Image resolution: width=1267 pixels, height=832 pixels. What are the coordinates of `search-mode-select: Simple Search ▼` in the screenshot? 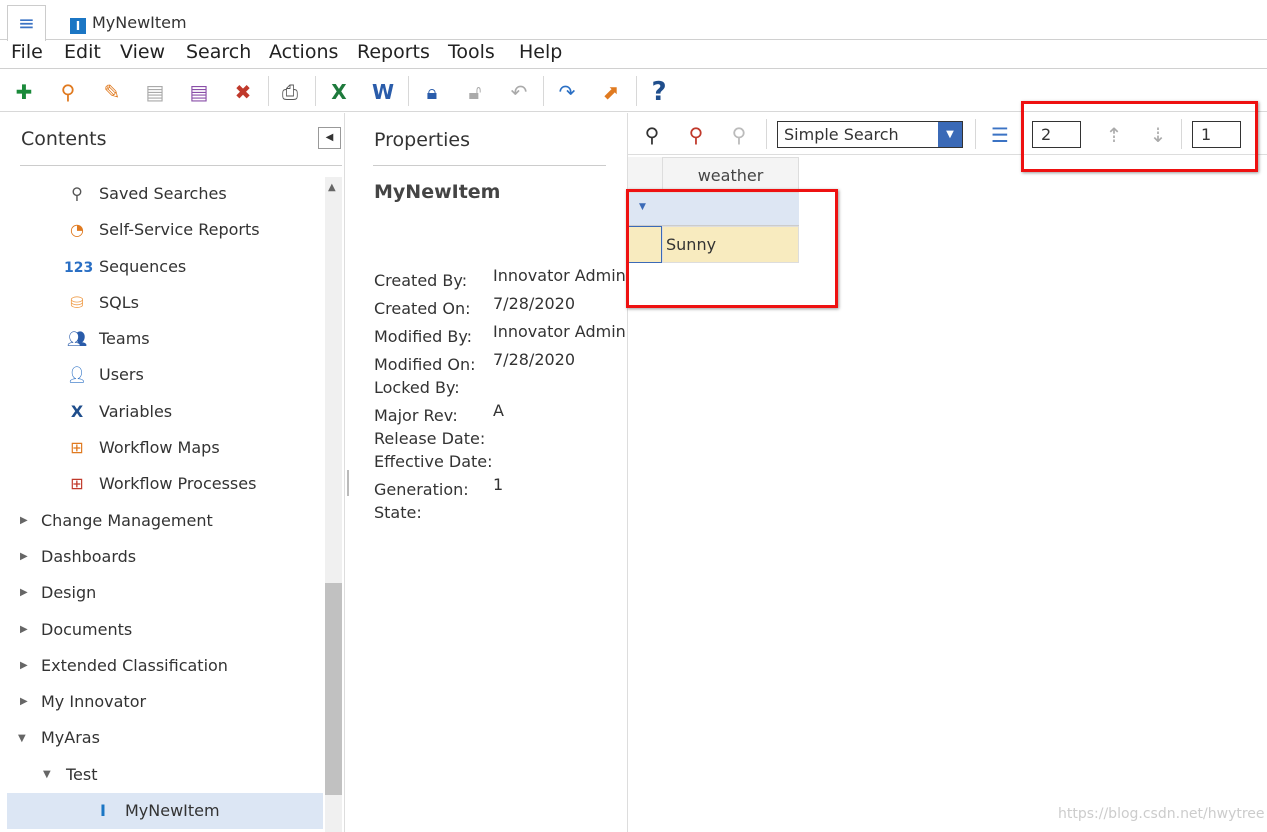 It's located at (870, 134).